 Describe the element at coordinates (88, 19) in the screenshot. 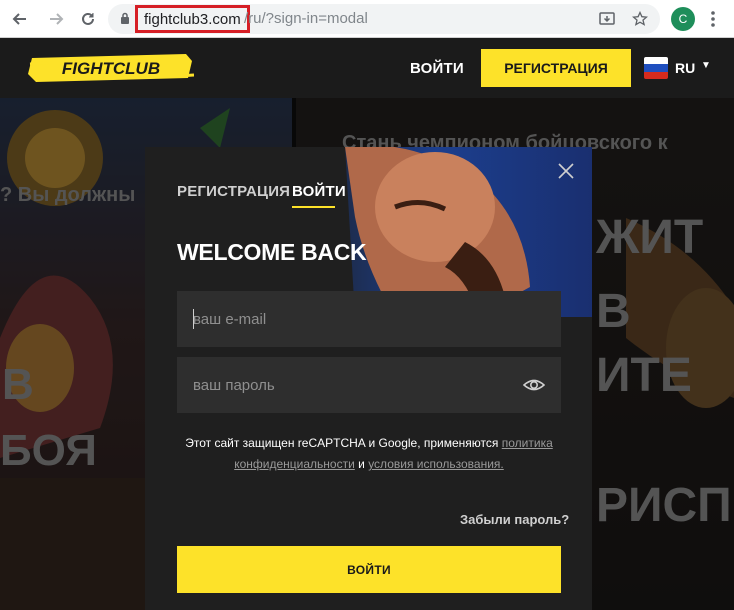

I see `reload-icon` at that location.